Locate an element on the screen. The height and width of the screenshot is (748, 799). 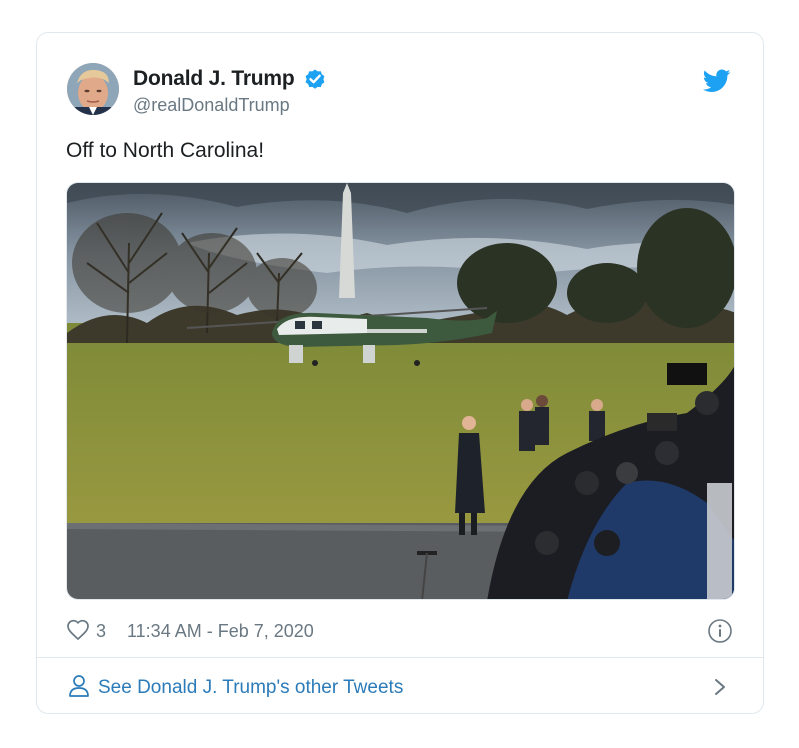
see-other-tweets-link: See Donald J. Trump's other Tweets is located at coordinates (250, 688).